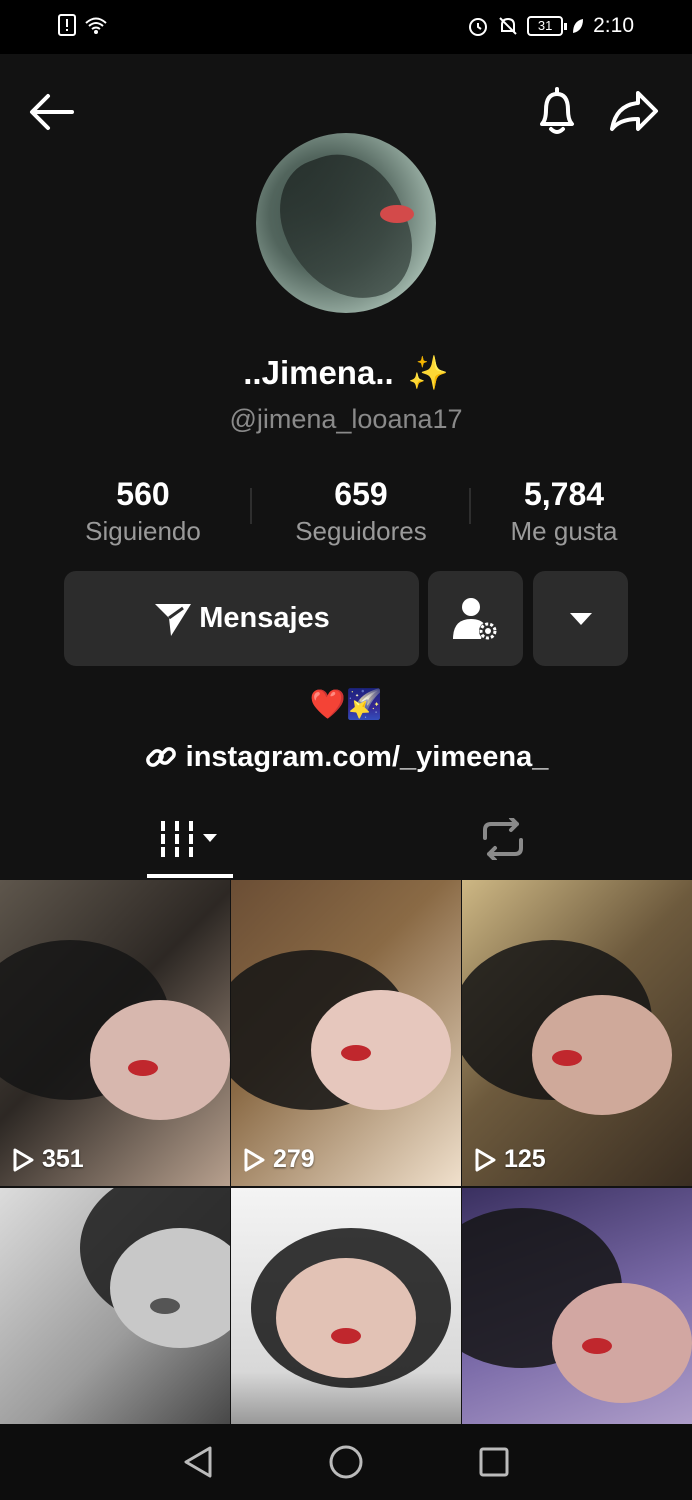 This screenshot has height=1500, width=692. Describe the element at coordinates (478, 27) in the screenshot. I see `alarm-icon` at that location.